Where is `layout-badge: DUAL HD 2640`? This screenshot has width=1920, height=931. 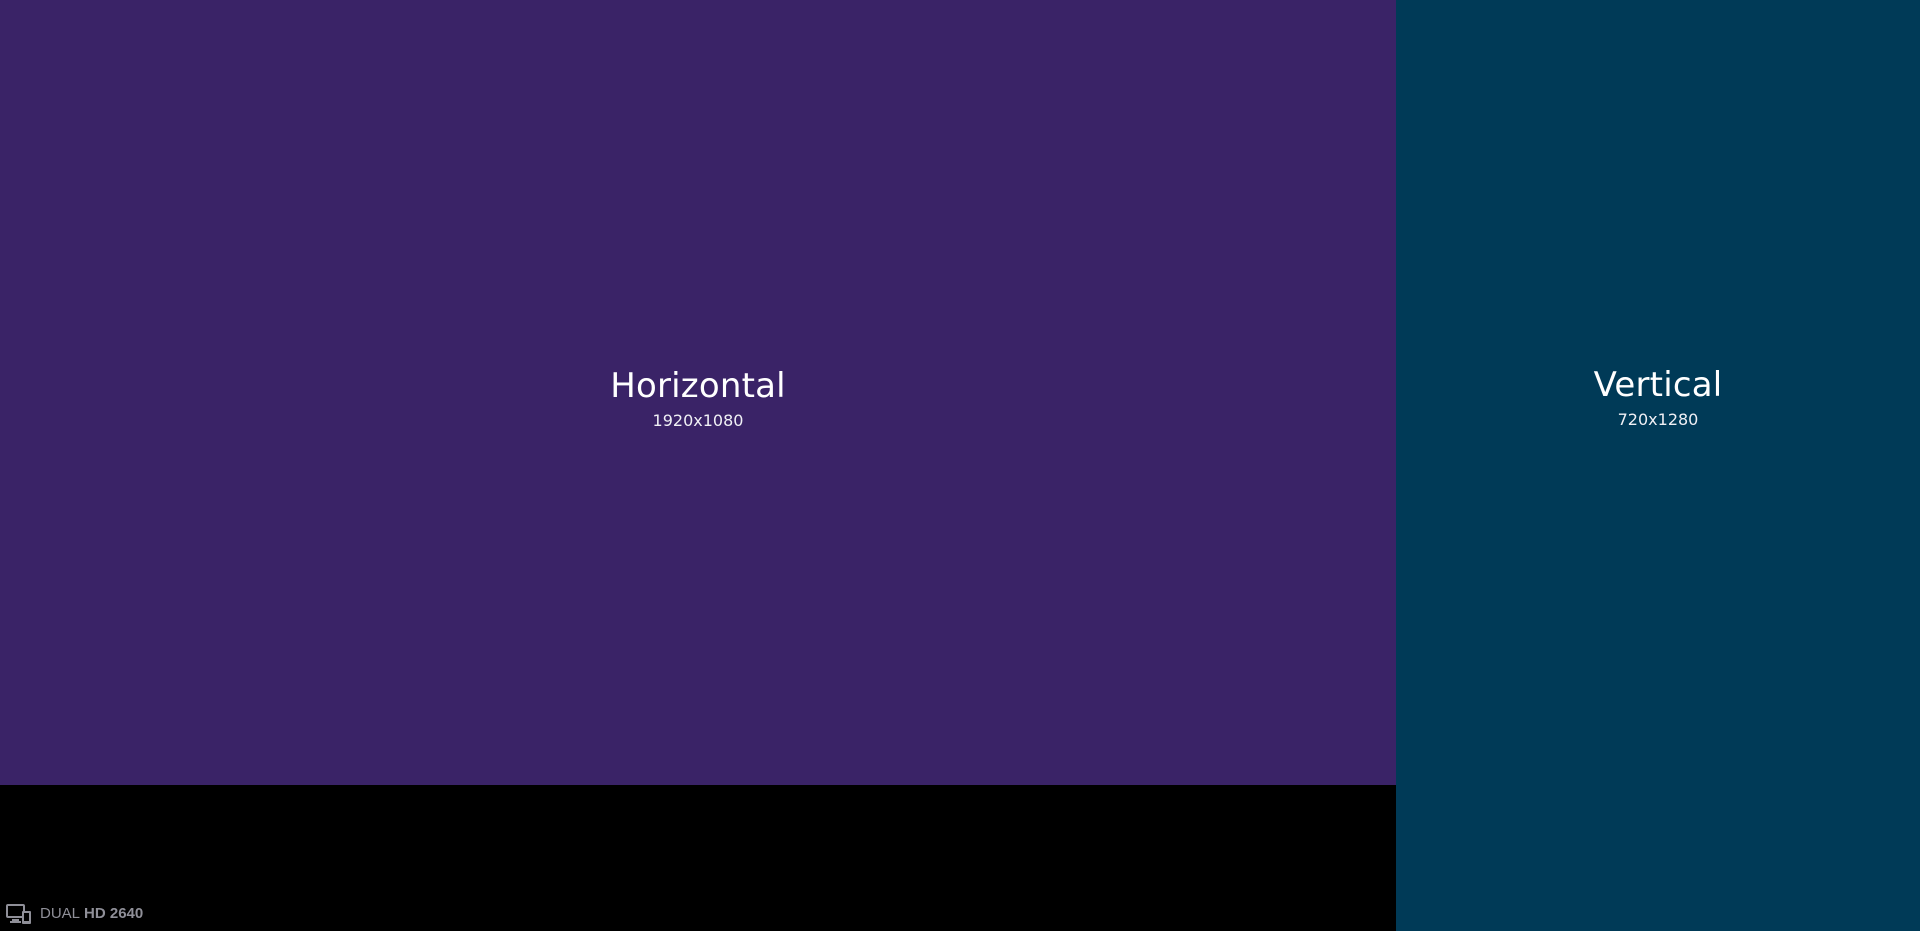
layout-badge: DUAL HD 2640 is located at coordinates (74, 914).